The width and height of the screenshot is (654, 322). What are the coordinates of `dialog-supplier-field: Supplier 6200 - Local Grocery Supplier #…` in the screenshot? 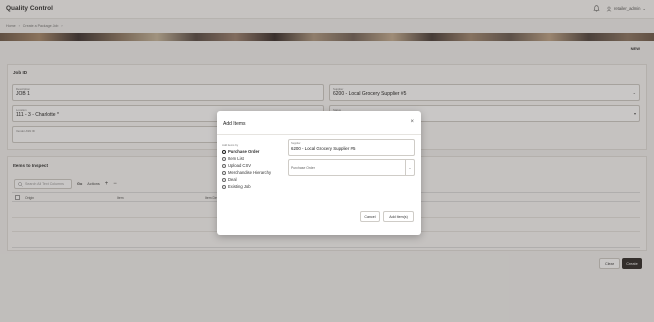 It's located at (351, 147).